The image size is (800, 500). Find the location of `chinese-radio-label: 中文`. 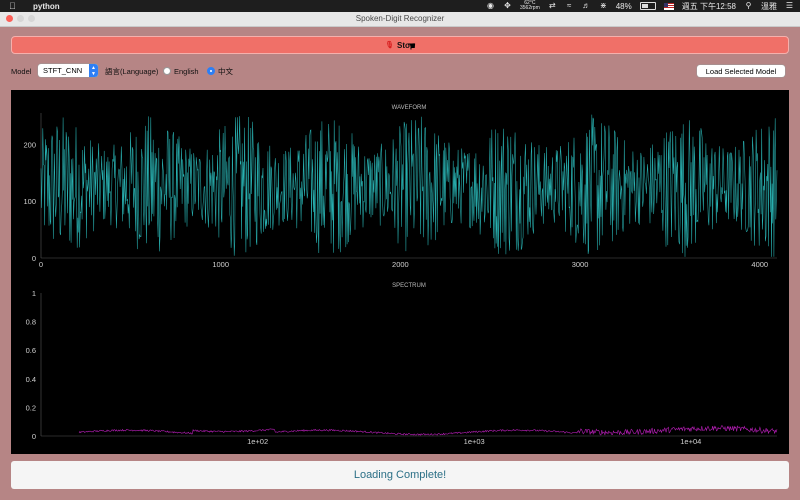

chinese-radio-label: 中文 is located at coordinates (225, 71).